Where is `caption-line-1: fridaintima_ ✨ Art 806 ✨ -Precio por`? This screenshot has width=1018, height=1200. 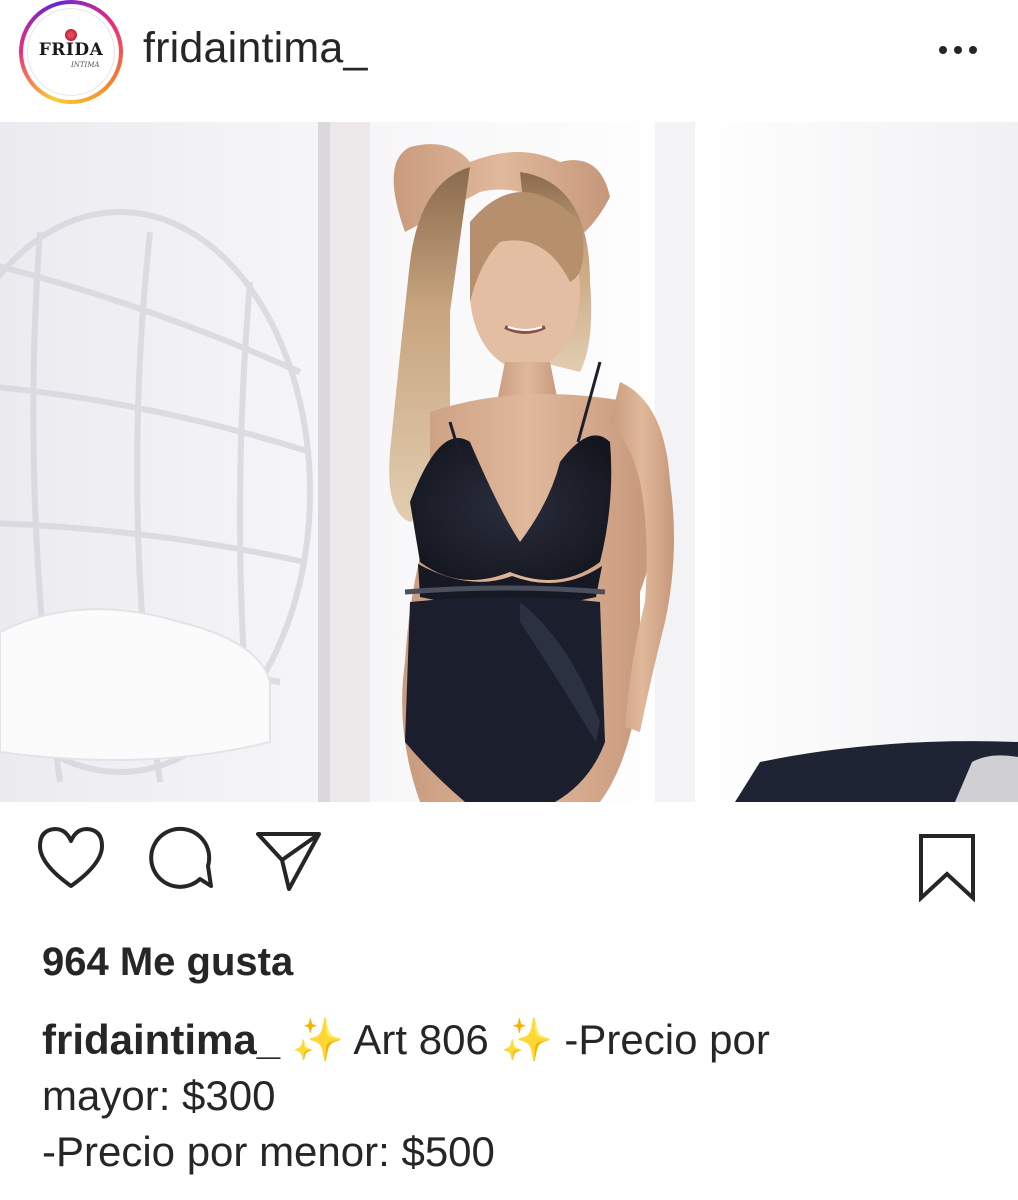 caption-line-1: fridaintima_ ✨ Art 806 ✨ -Precio por is located at coordinates (512, 1040).